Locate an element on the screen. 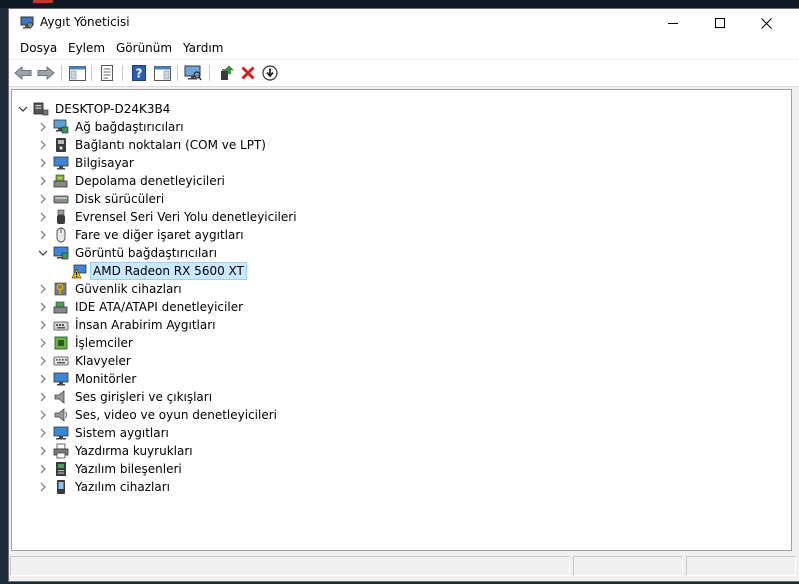 This screenshot has width=799, height=584. speaker-icon is located at coordinates (61, 397).